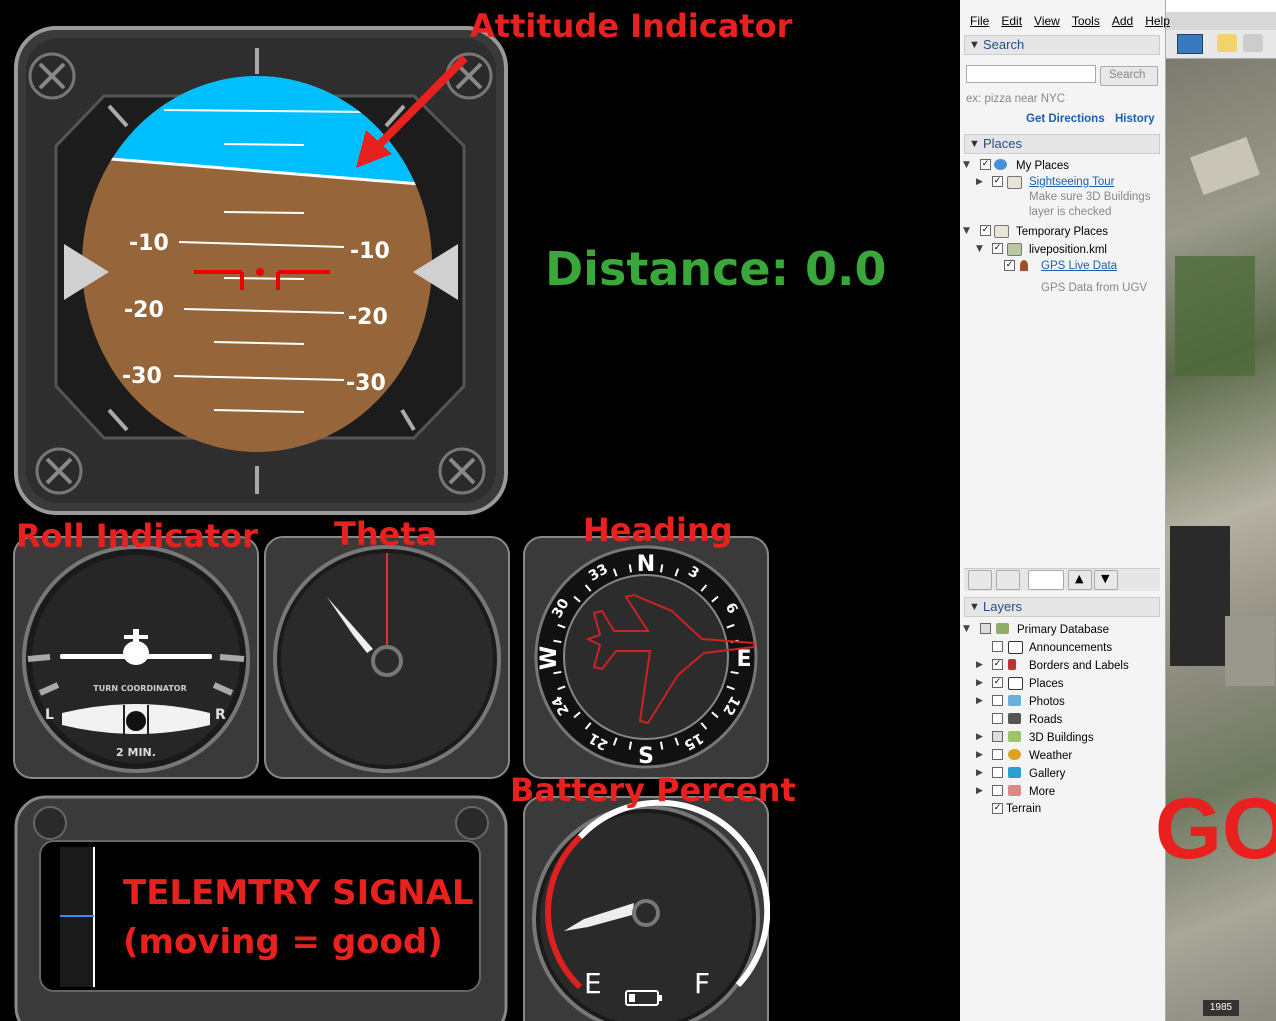 This screenshot has width=1276, height=1021. What do you see at coordinates (1042, 166) in the screenshot?
I see `my-places-label: My Places` at bounding box center [1042, 166].